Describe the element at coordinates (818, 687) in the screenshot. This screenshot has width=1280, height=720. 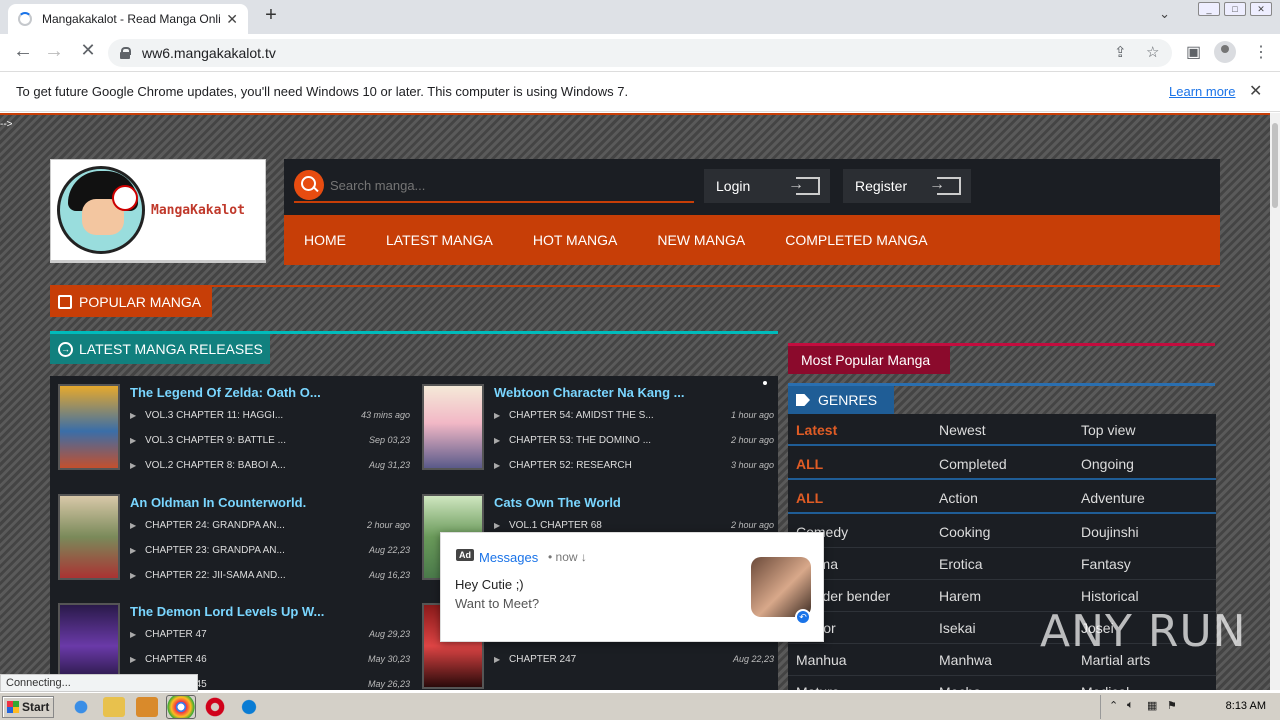
I see `genre-link: Mature` at that location.